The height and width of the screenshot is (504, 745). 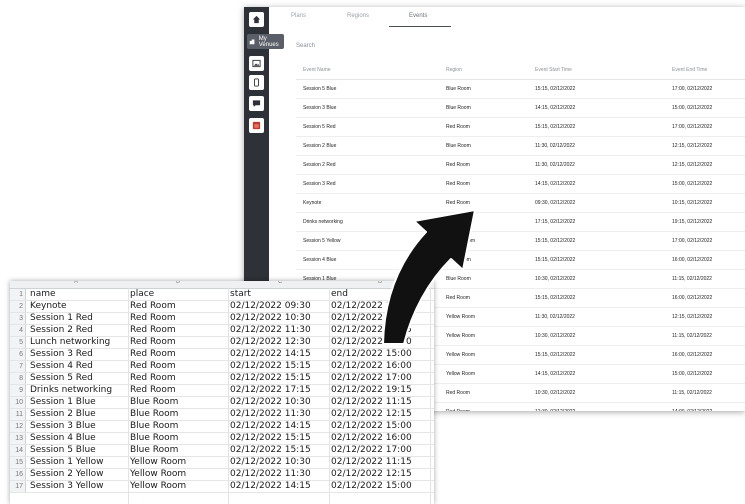 What do you see at coordinates (18, 414) in the screenshot?
I see `row-number: 11` at bounding box center [18, 414].